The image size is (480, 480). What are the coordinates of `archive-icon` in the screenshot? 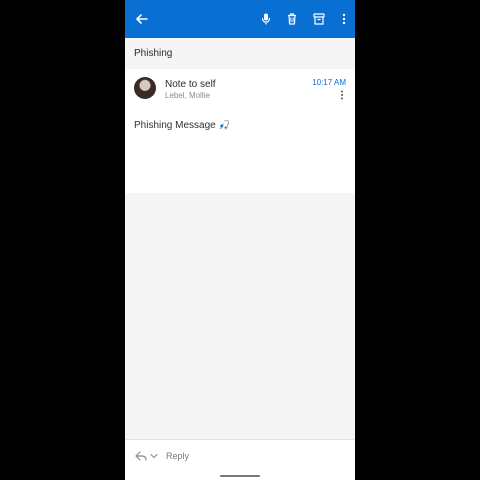 It's located at (319, 19).